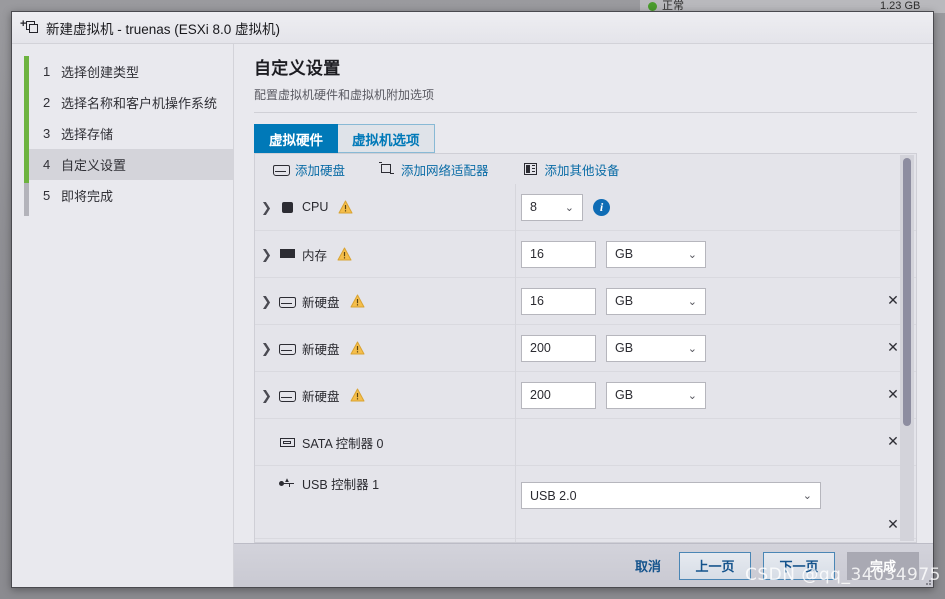  What do you see at coordinates (296, 138) in the screenshot?
I see `tab-virtual-hardware: 虚拟硬件` at bounding box center [296, 138].